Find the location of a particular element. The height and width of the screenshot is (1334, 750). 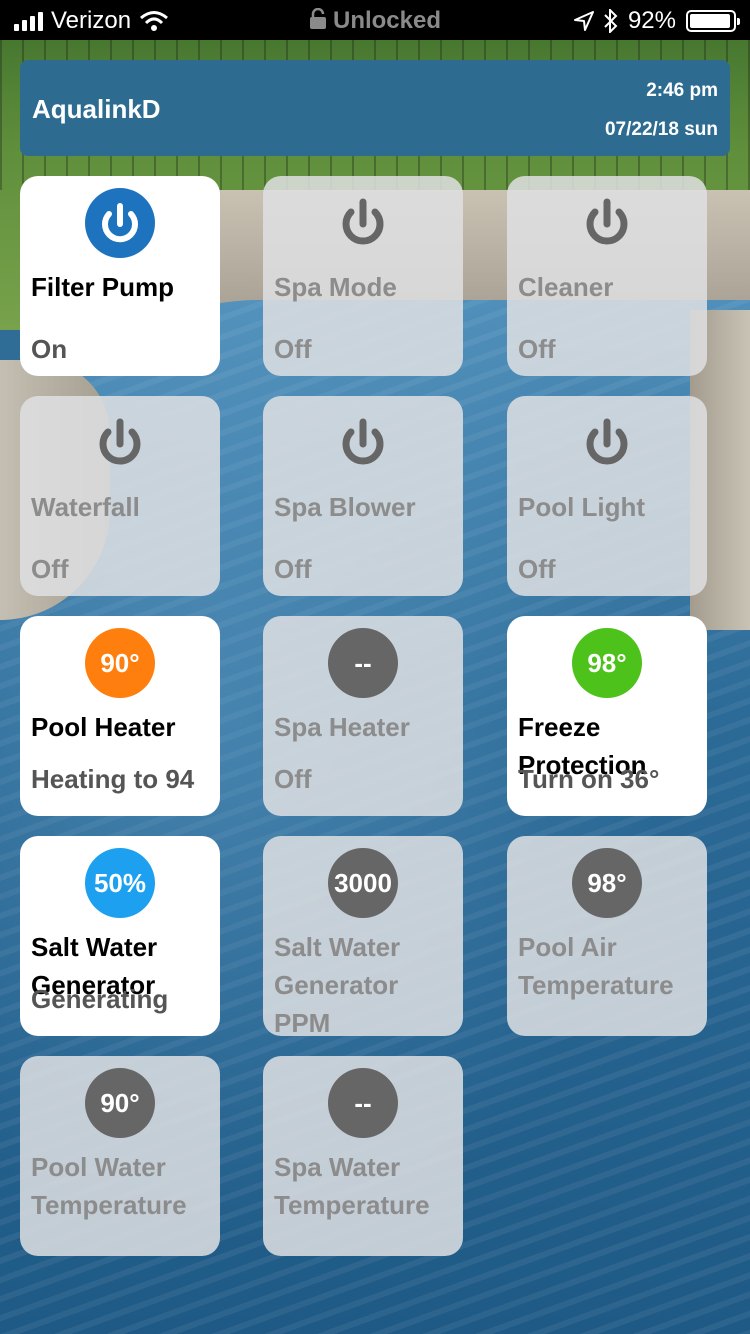

tile-swg-ppm: 3000 Salt Water Generator PPM is located at coordinates (363, 936).